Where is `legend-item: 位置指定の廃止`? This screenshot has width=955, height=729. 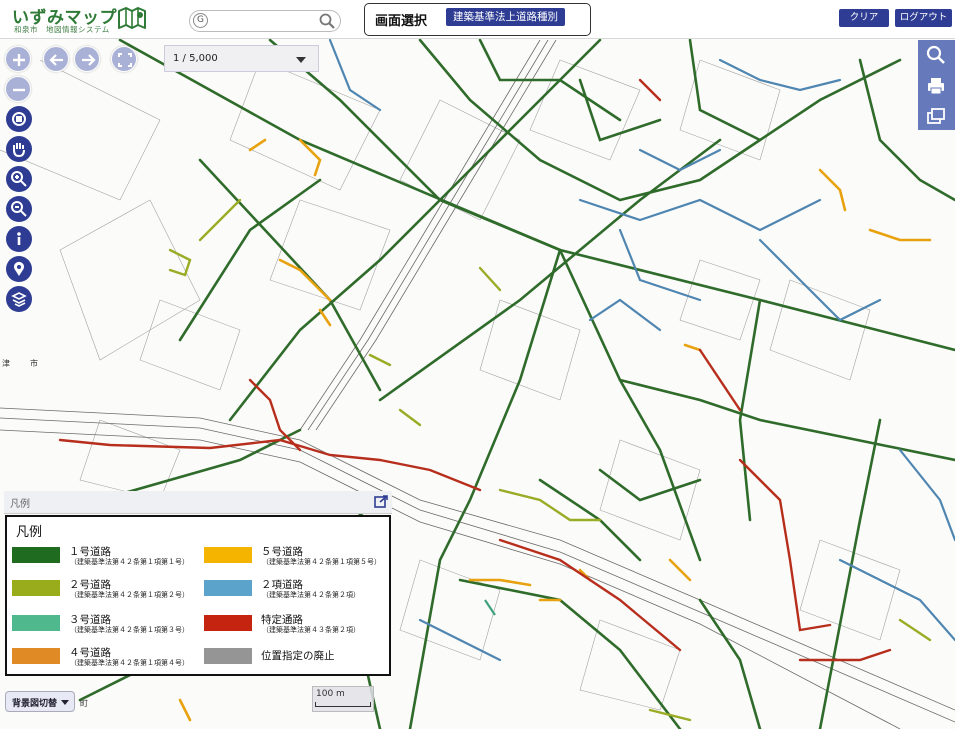 legend-item: 位置指定の廃止 is located at coordinates (299, 659).